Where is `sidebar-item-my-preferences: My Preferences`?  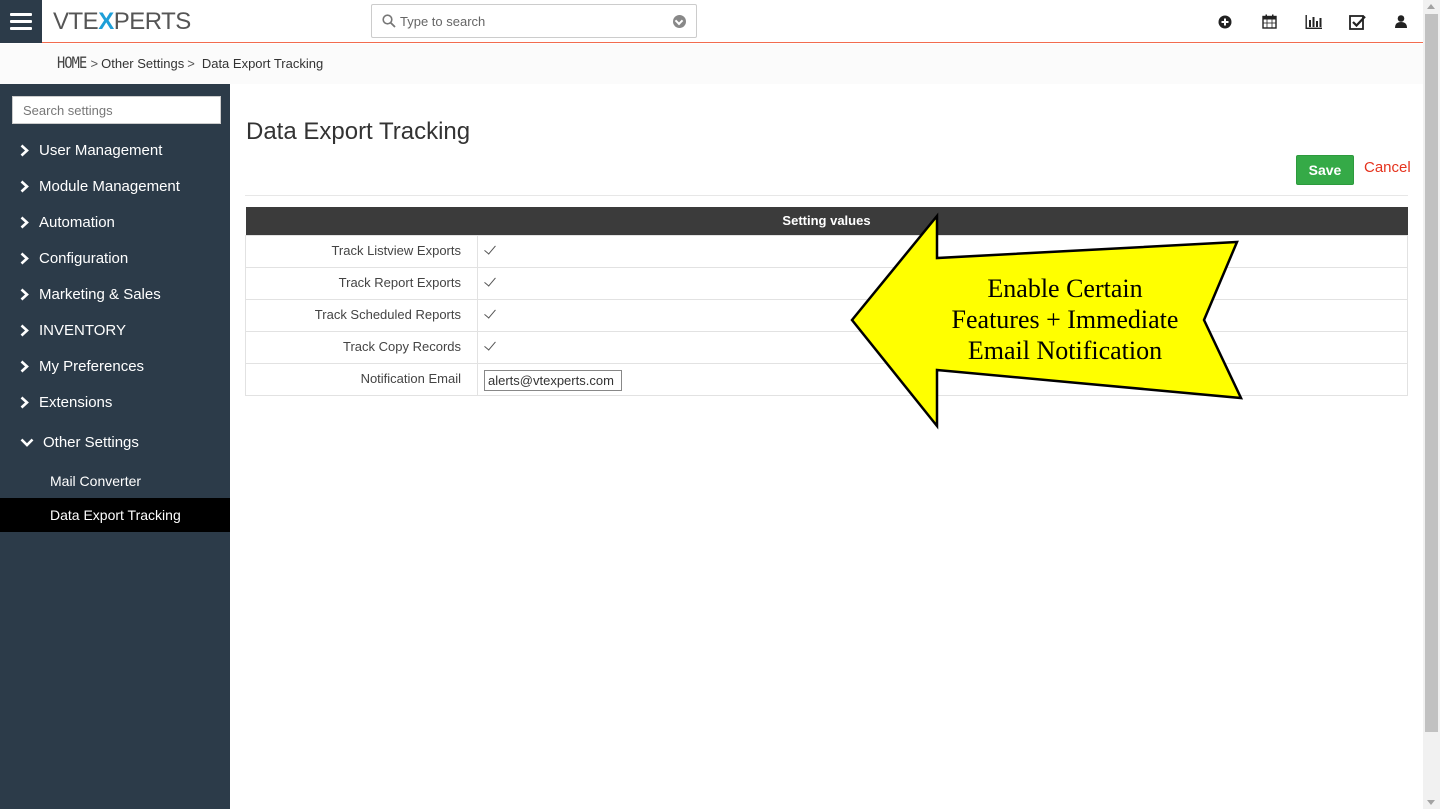 sidebar-item-my-preferences: My Preferences is located at coordinates (115, 366).